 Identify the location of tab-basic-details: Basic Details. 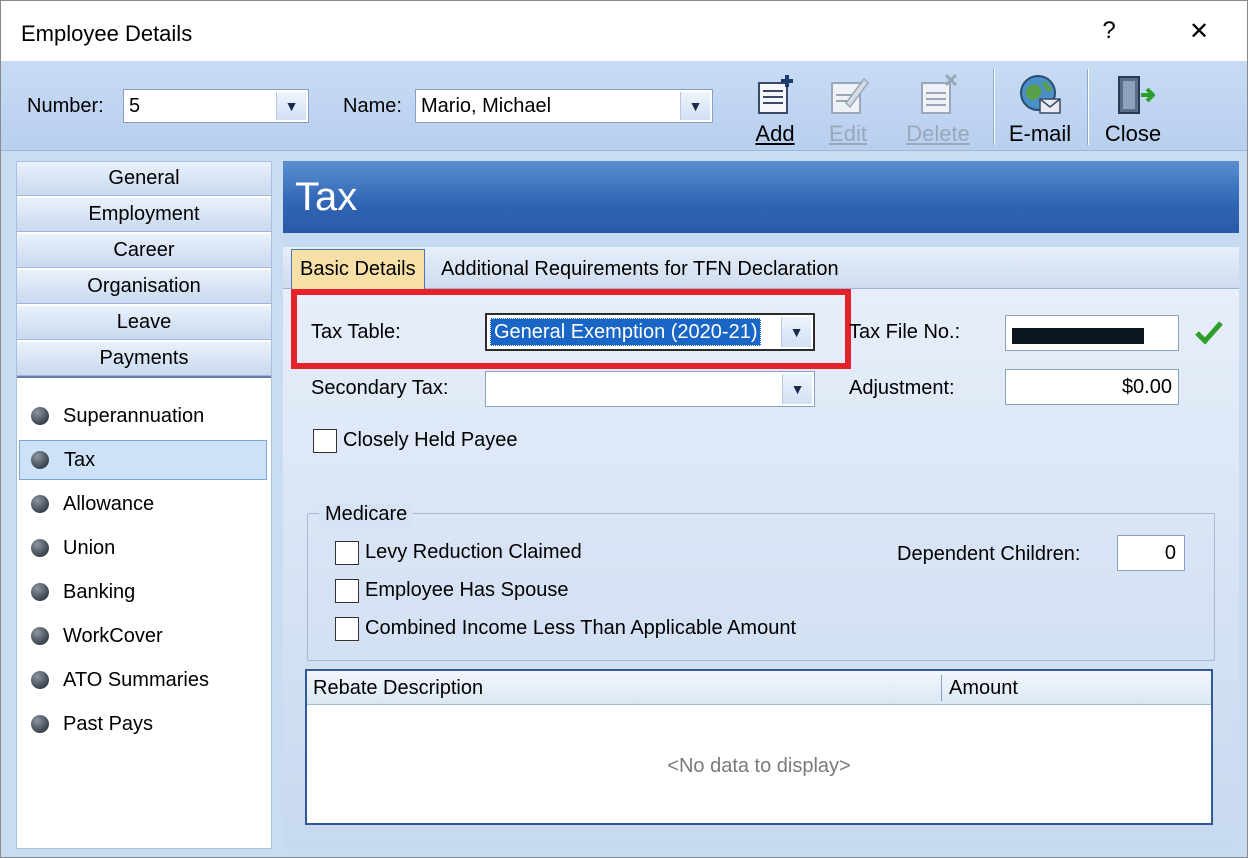
(358, 269).